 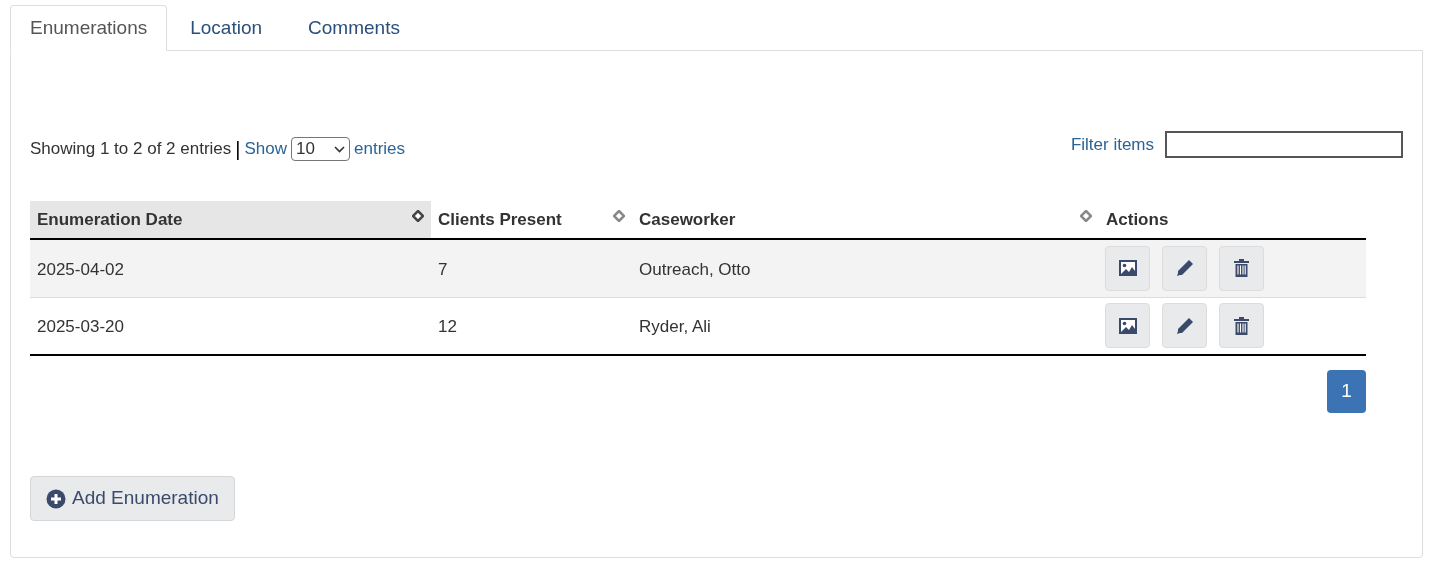 I want to click on table-cell: 12, so click(x=531, y=326).